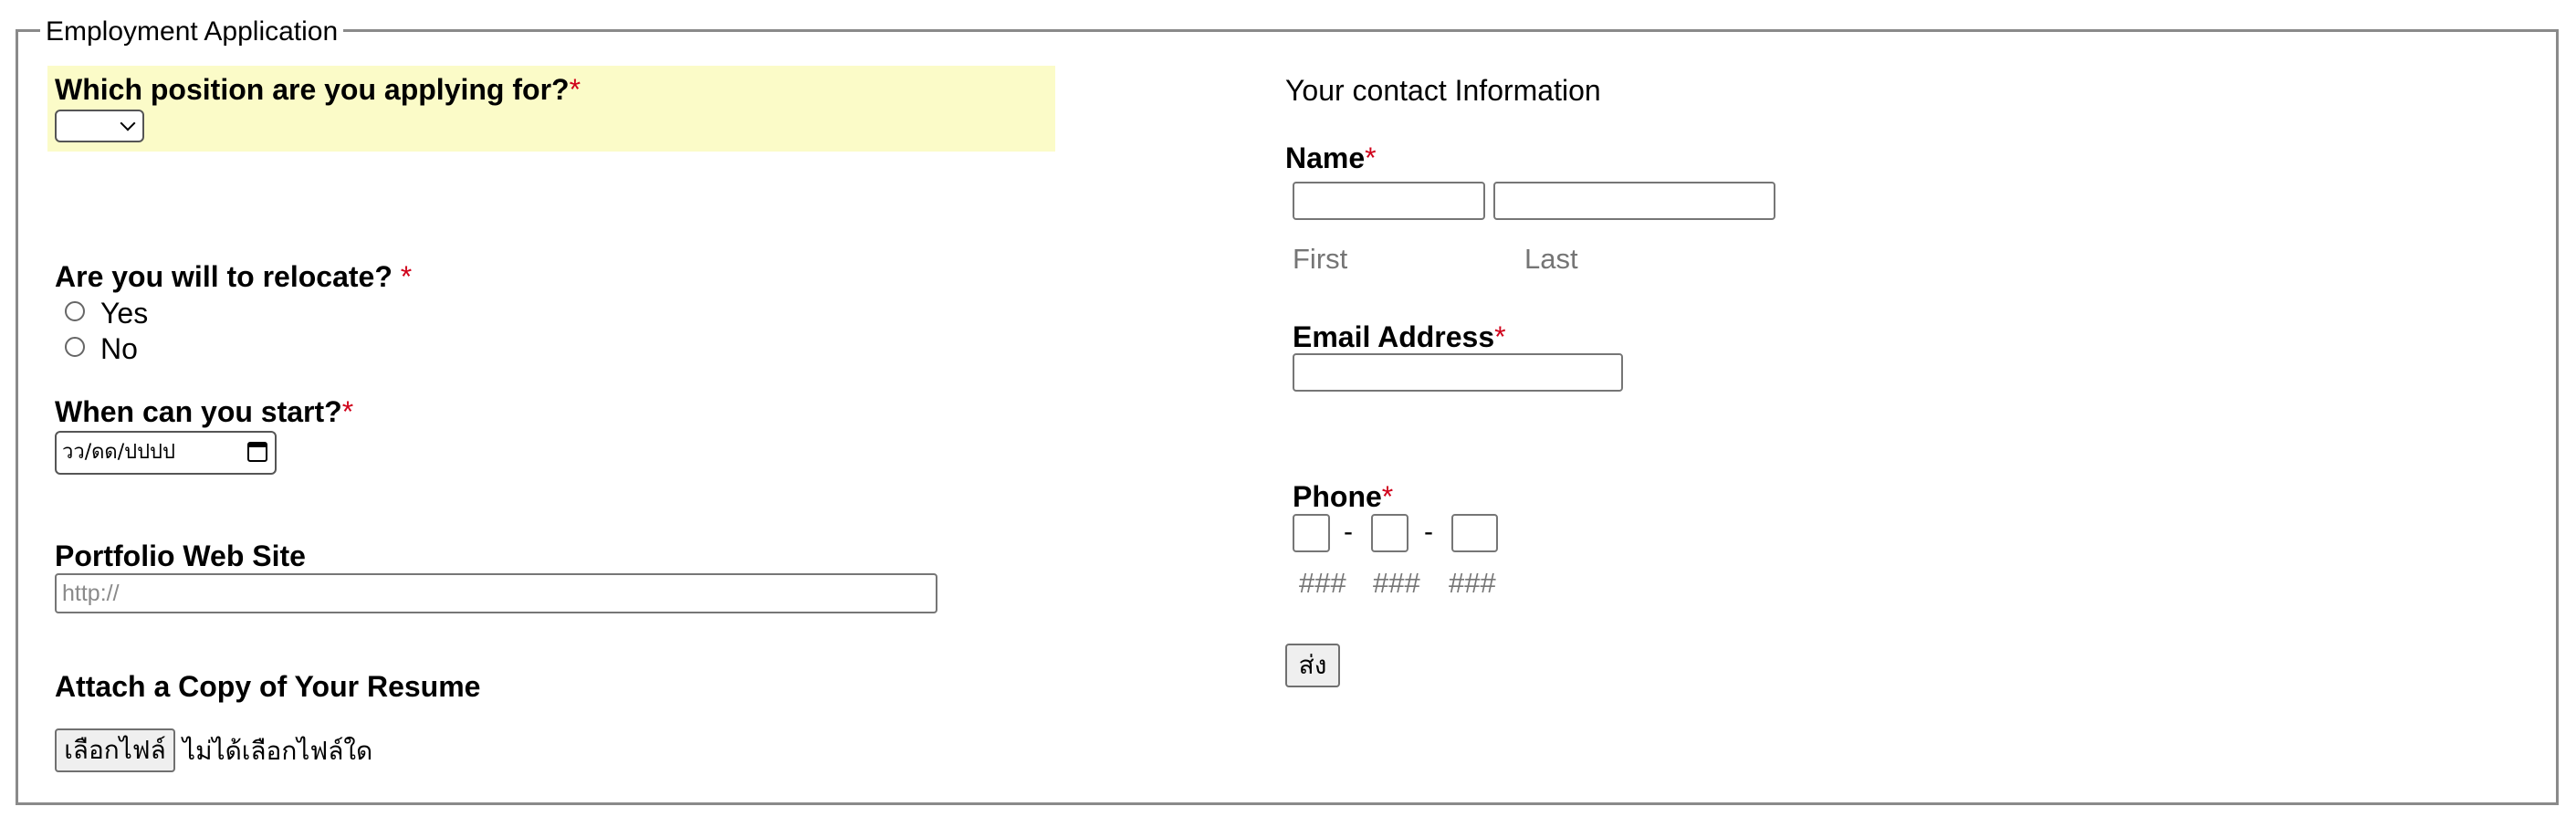 This screenshot has height=838, width=2576. What do you see at coordinates (1474, 533) in the screenshot?
I see `phone-line-input` at bounding box center [1474, 533].